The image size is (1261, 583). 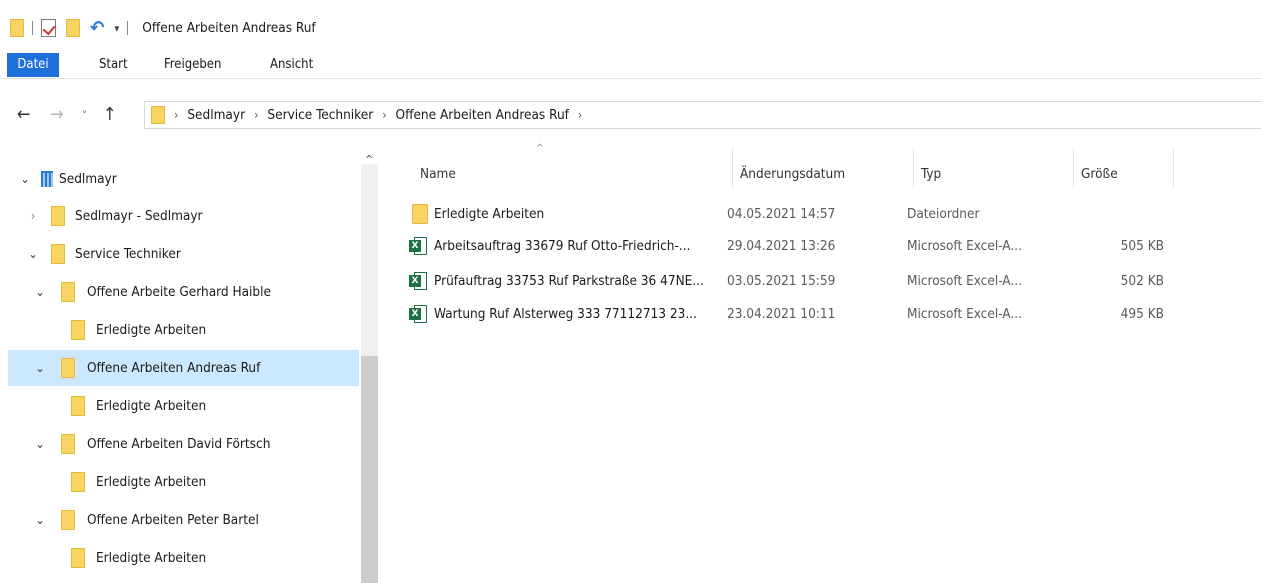 I want to click on tree-item-sedlmayr-sedlmayr: › Sedlmayr - Sedlmayr, so click(x=183, y=216).